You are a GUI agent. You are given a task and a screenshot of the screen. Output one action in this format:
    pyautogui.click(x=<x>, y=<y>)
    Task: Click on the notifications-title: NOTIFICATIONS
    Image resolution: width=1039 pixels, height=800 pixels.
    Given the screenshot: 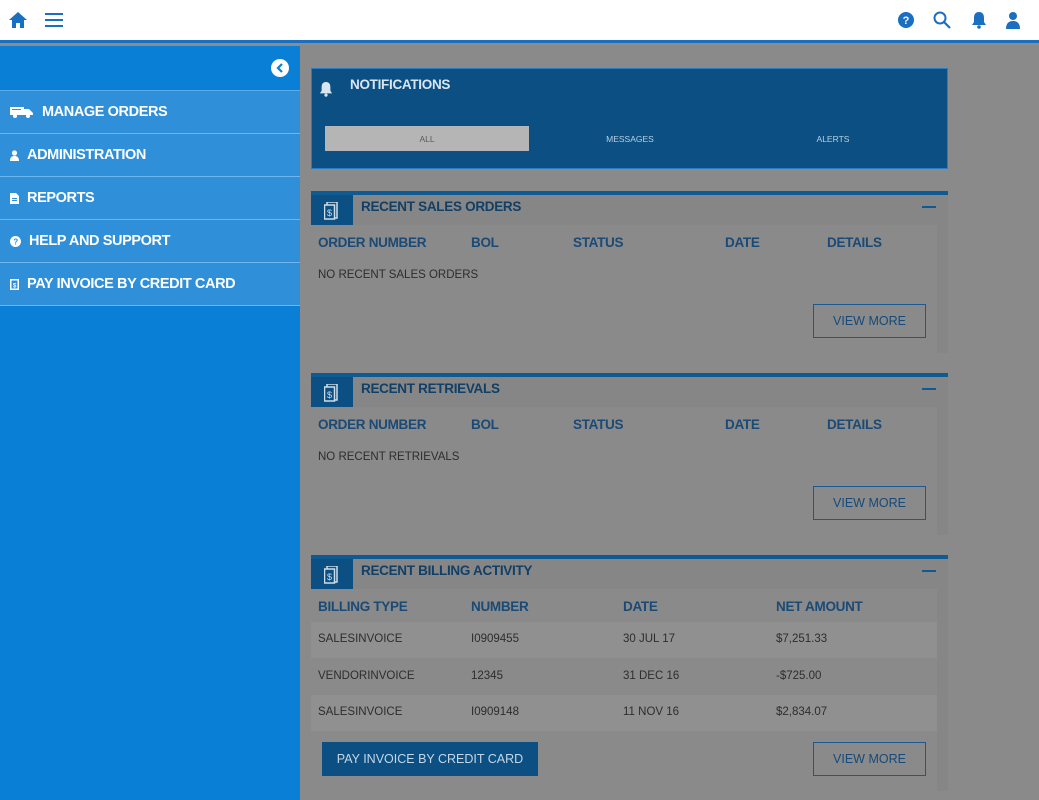 What is the action you would take?
    pyautogui.click(x=400, y=84)
    